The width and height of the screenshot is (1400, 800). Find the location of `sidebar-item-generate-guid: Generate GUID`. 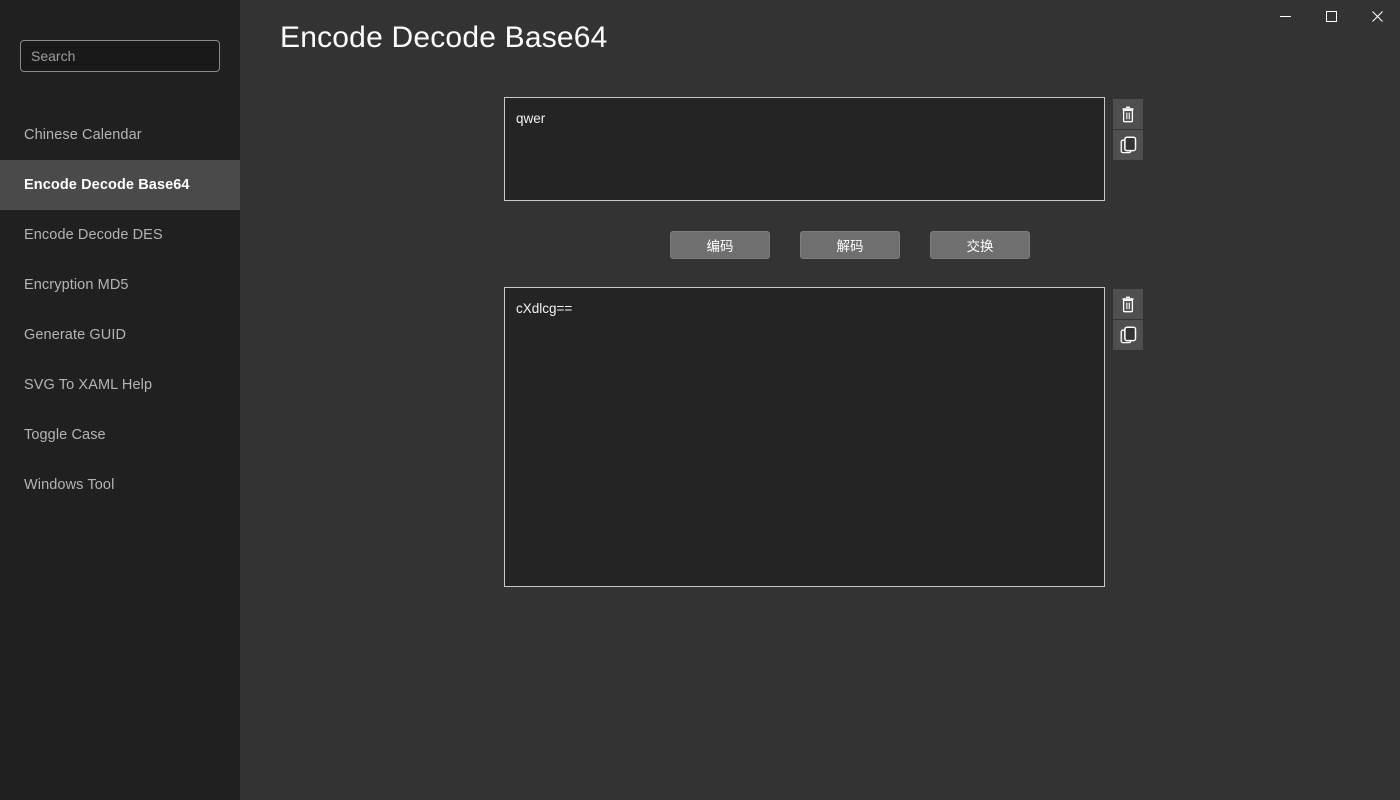

sidebar-item-generate-guid: Generate GUID is located at coordinates (120, 335).